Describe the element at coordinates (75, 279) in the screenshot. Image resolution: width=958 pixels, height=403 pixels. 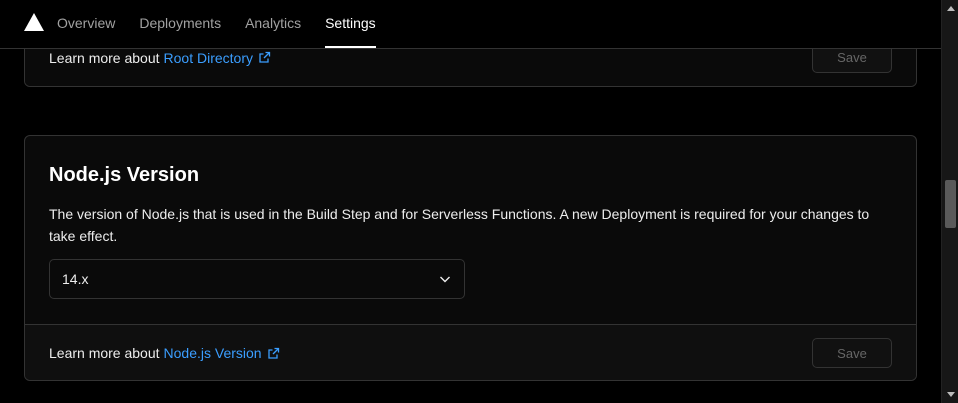
I see `node-version-select-value: 14.x` at that location.